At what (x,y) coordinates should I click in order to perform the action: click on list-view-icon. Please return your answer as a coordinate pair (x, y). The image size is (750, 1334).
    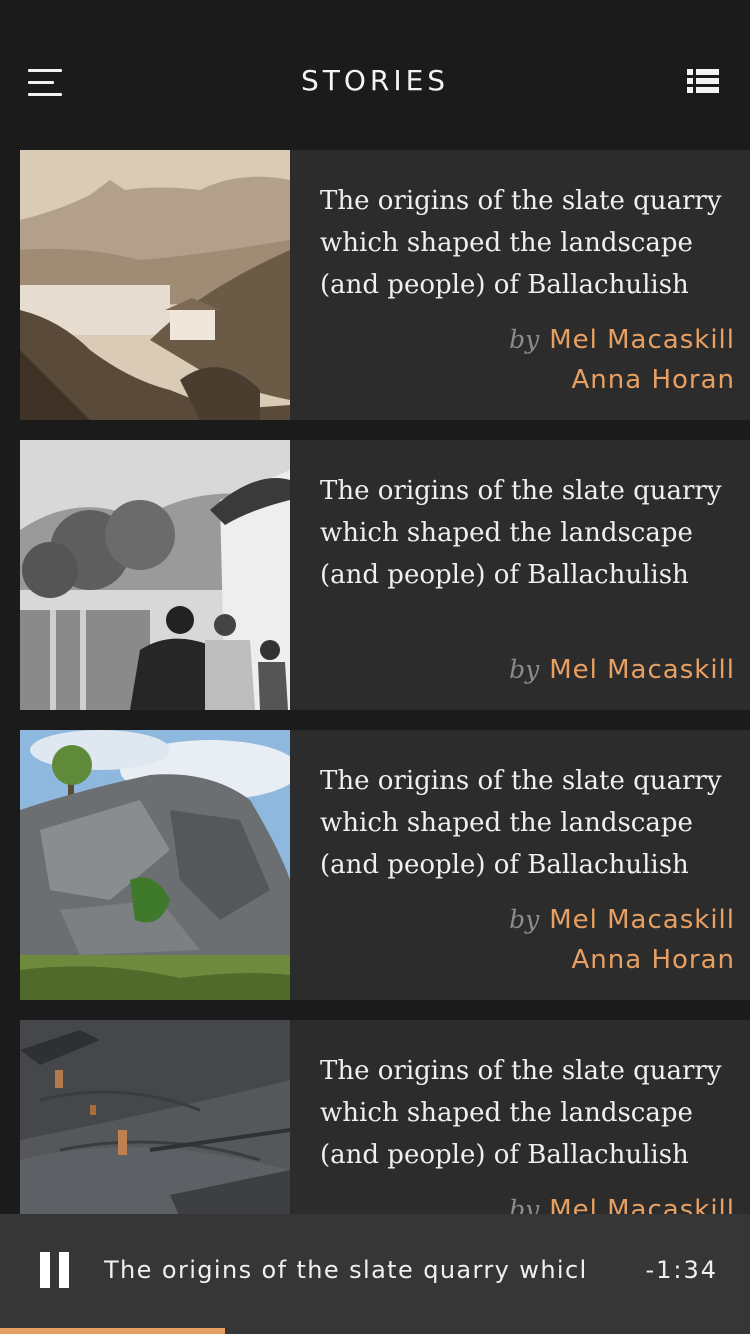
    Looking at the image, I should click on (703, 81).